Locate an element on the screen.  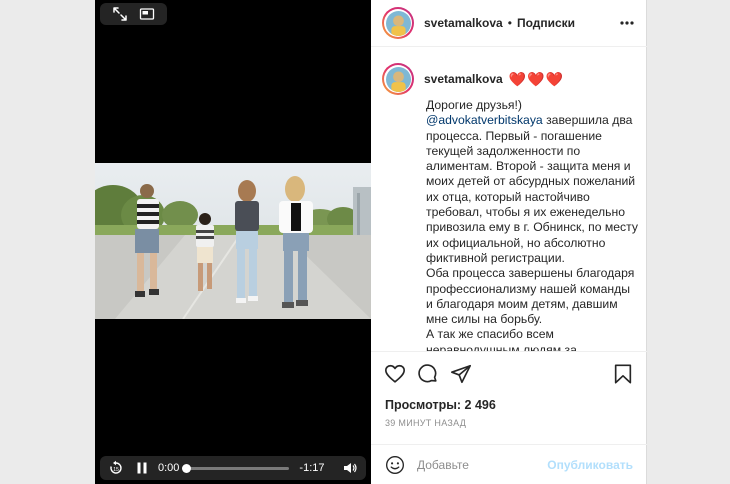
seek-bar is located at coordinates (236, 468).